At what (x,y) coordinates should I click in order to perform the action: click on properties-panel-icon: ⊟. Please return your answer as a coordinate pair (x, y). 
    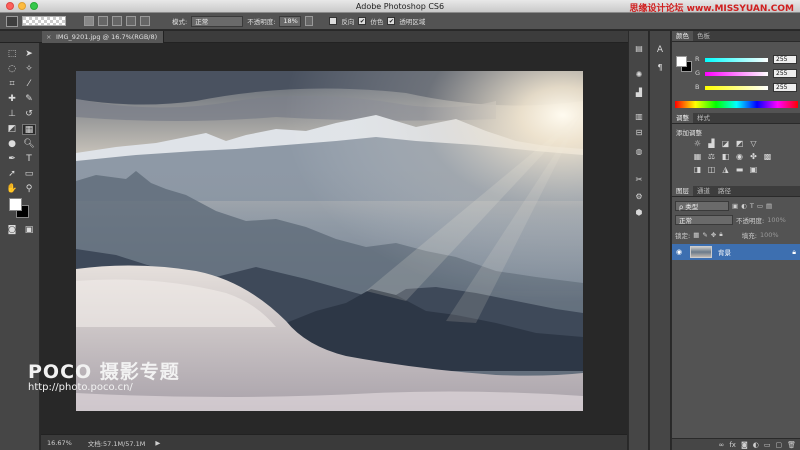
    Looking at the image, I should click on (639, 132).